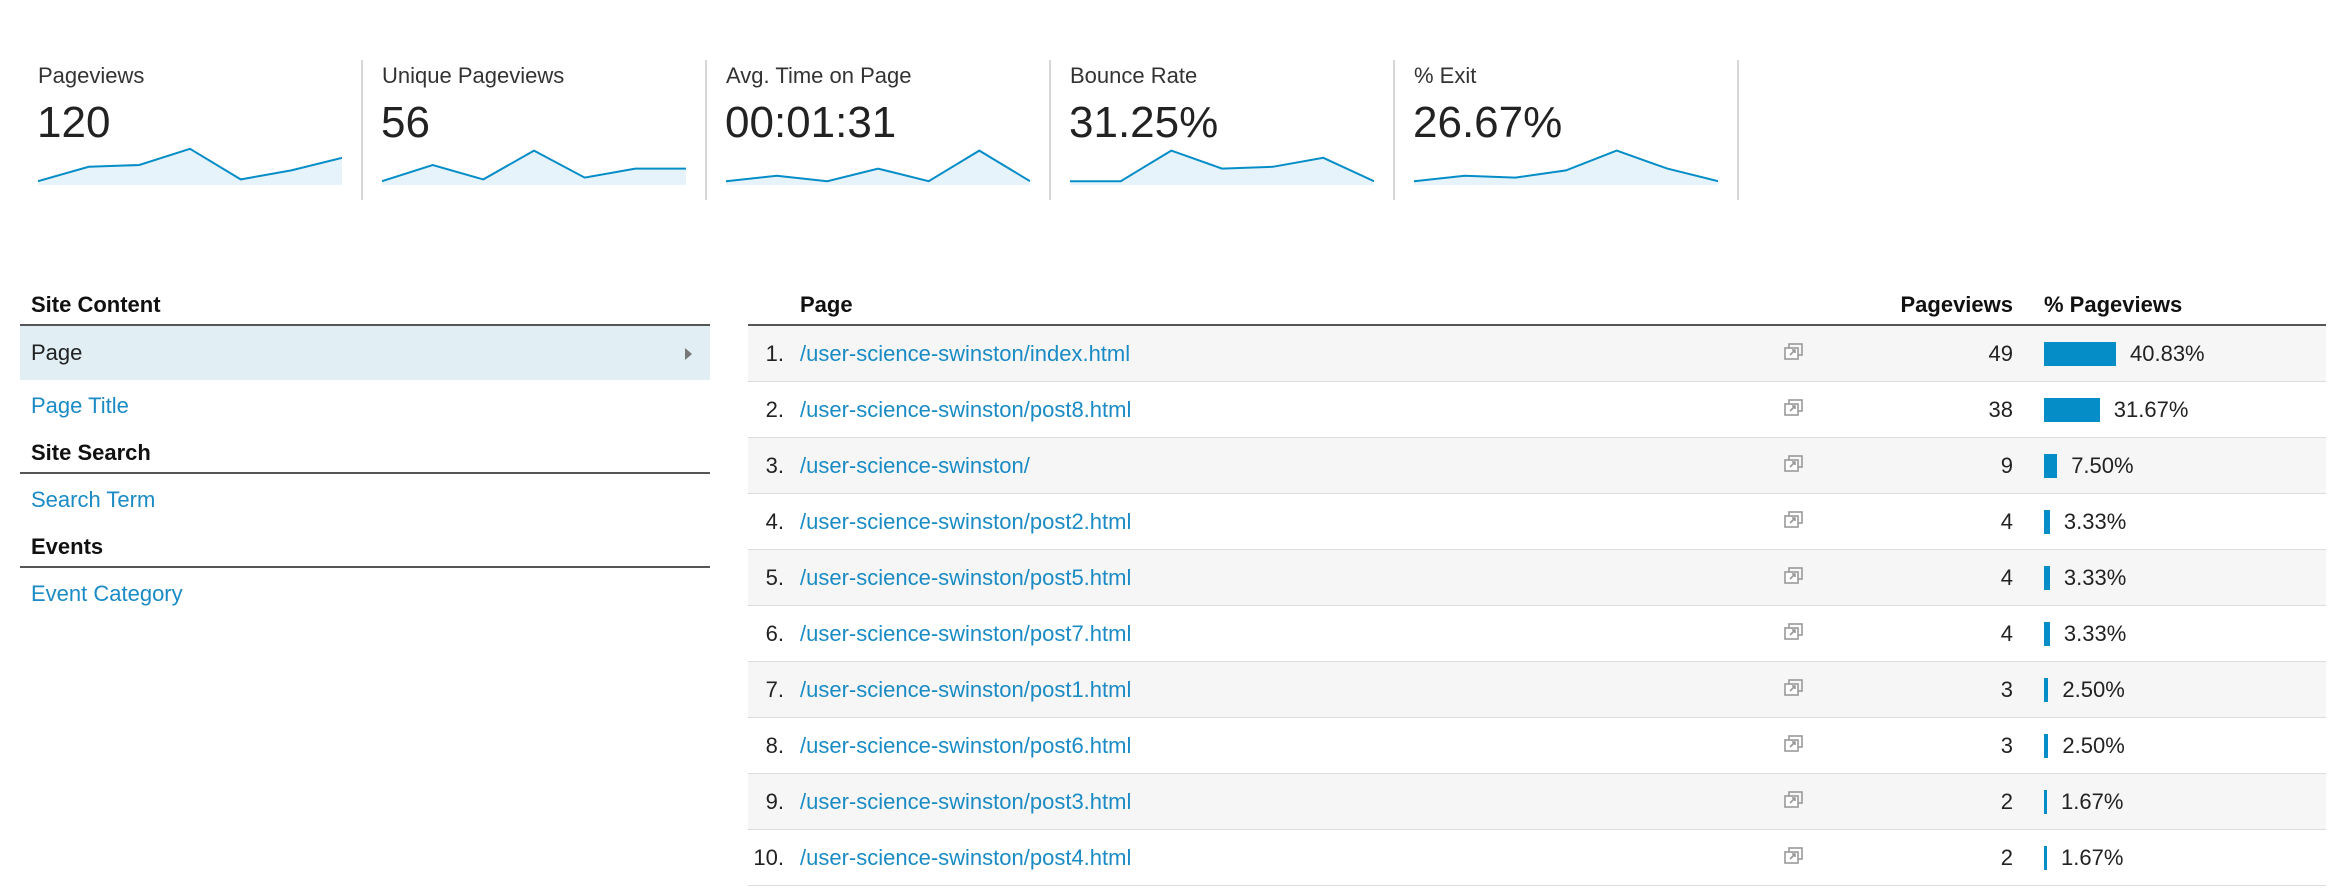  I want to click on page-link: /user-science-swinston/post1.html, so click(965, 690).